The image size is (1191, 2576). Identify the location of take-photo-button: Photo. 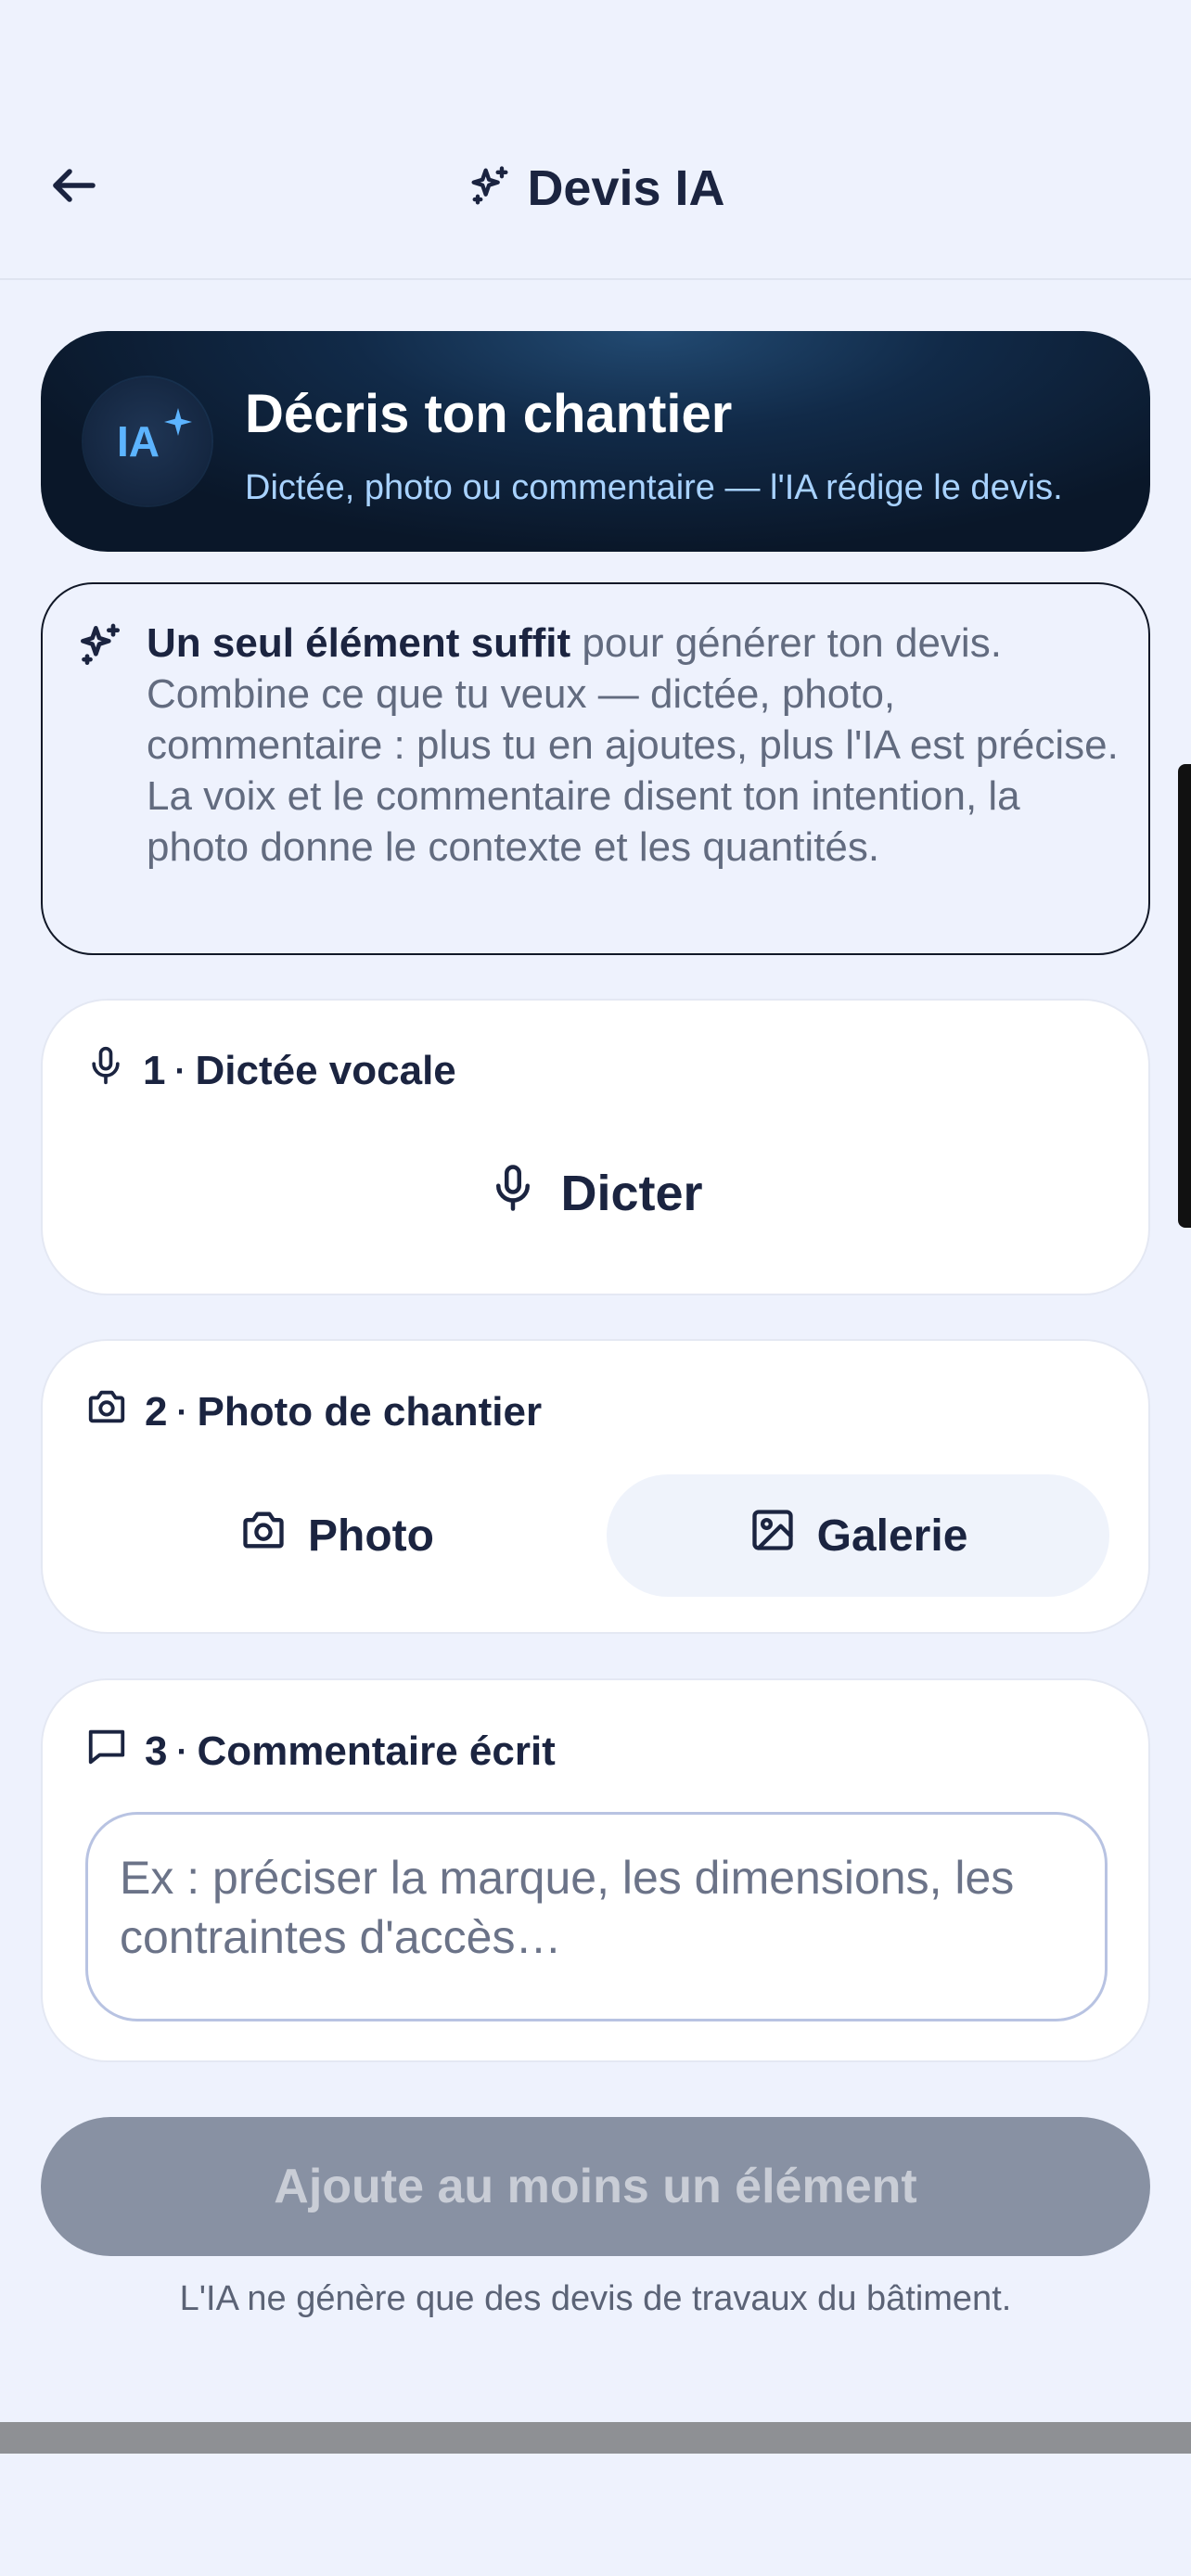
(336, 1535).